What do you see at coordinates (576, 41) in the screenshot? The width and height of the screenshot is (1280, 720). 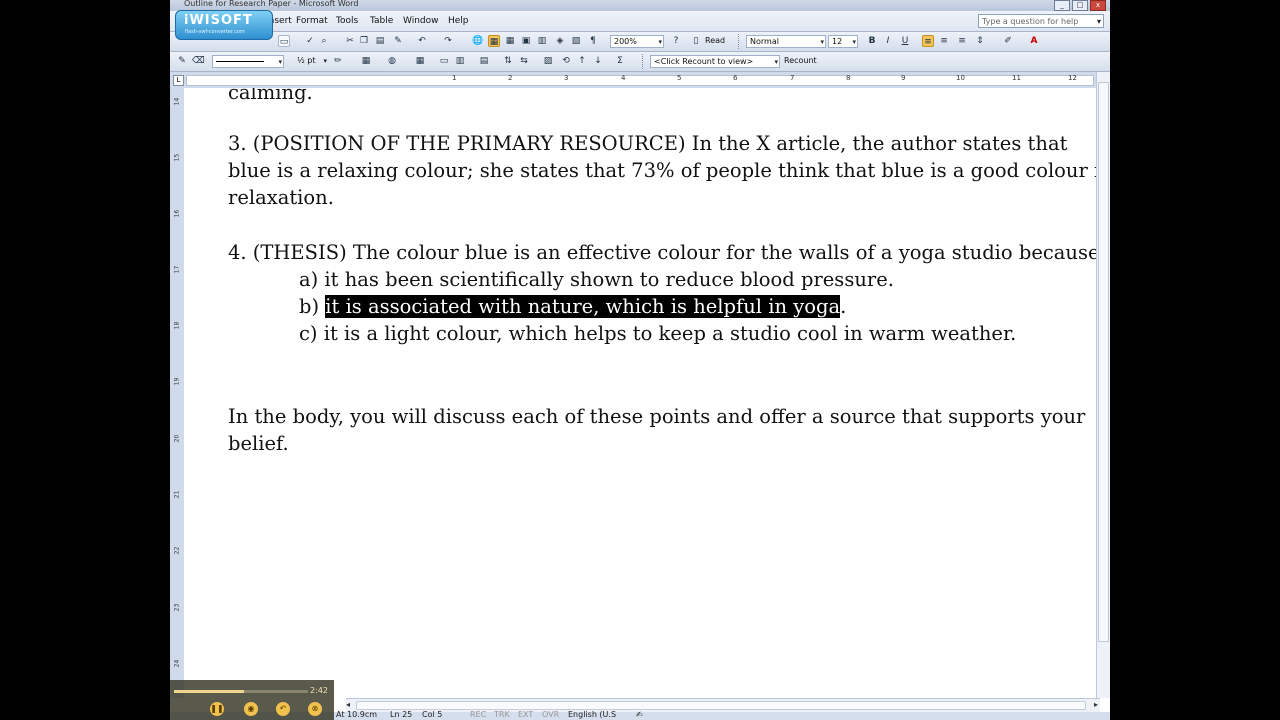 I see `document-map-icon: ▧` at bounding box center [576, 41].